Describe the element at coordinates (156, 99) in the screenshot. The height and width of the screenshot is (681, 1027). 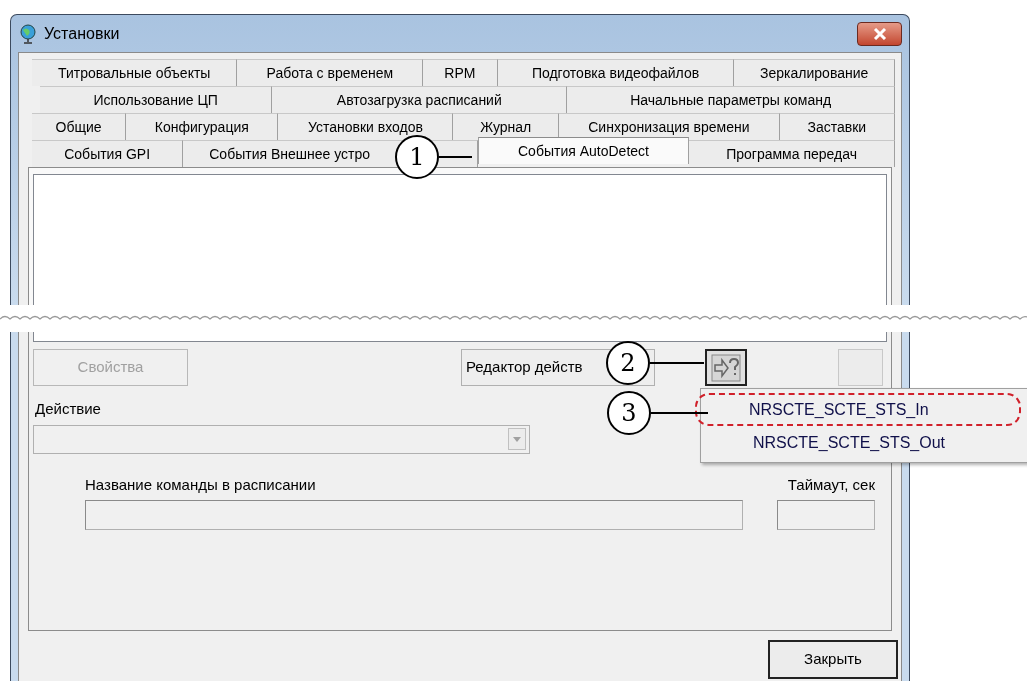
I see `tab: Использование ЦП` at that location.